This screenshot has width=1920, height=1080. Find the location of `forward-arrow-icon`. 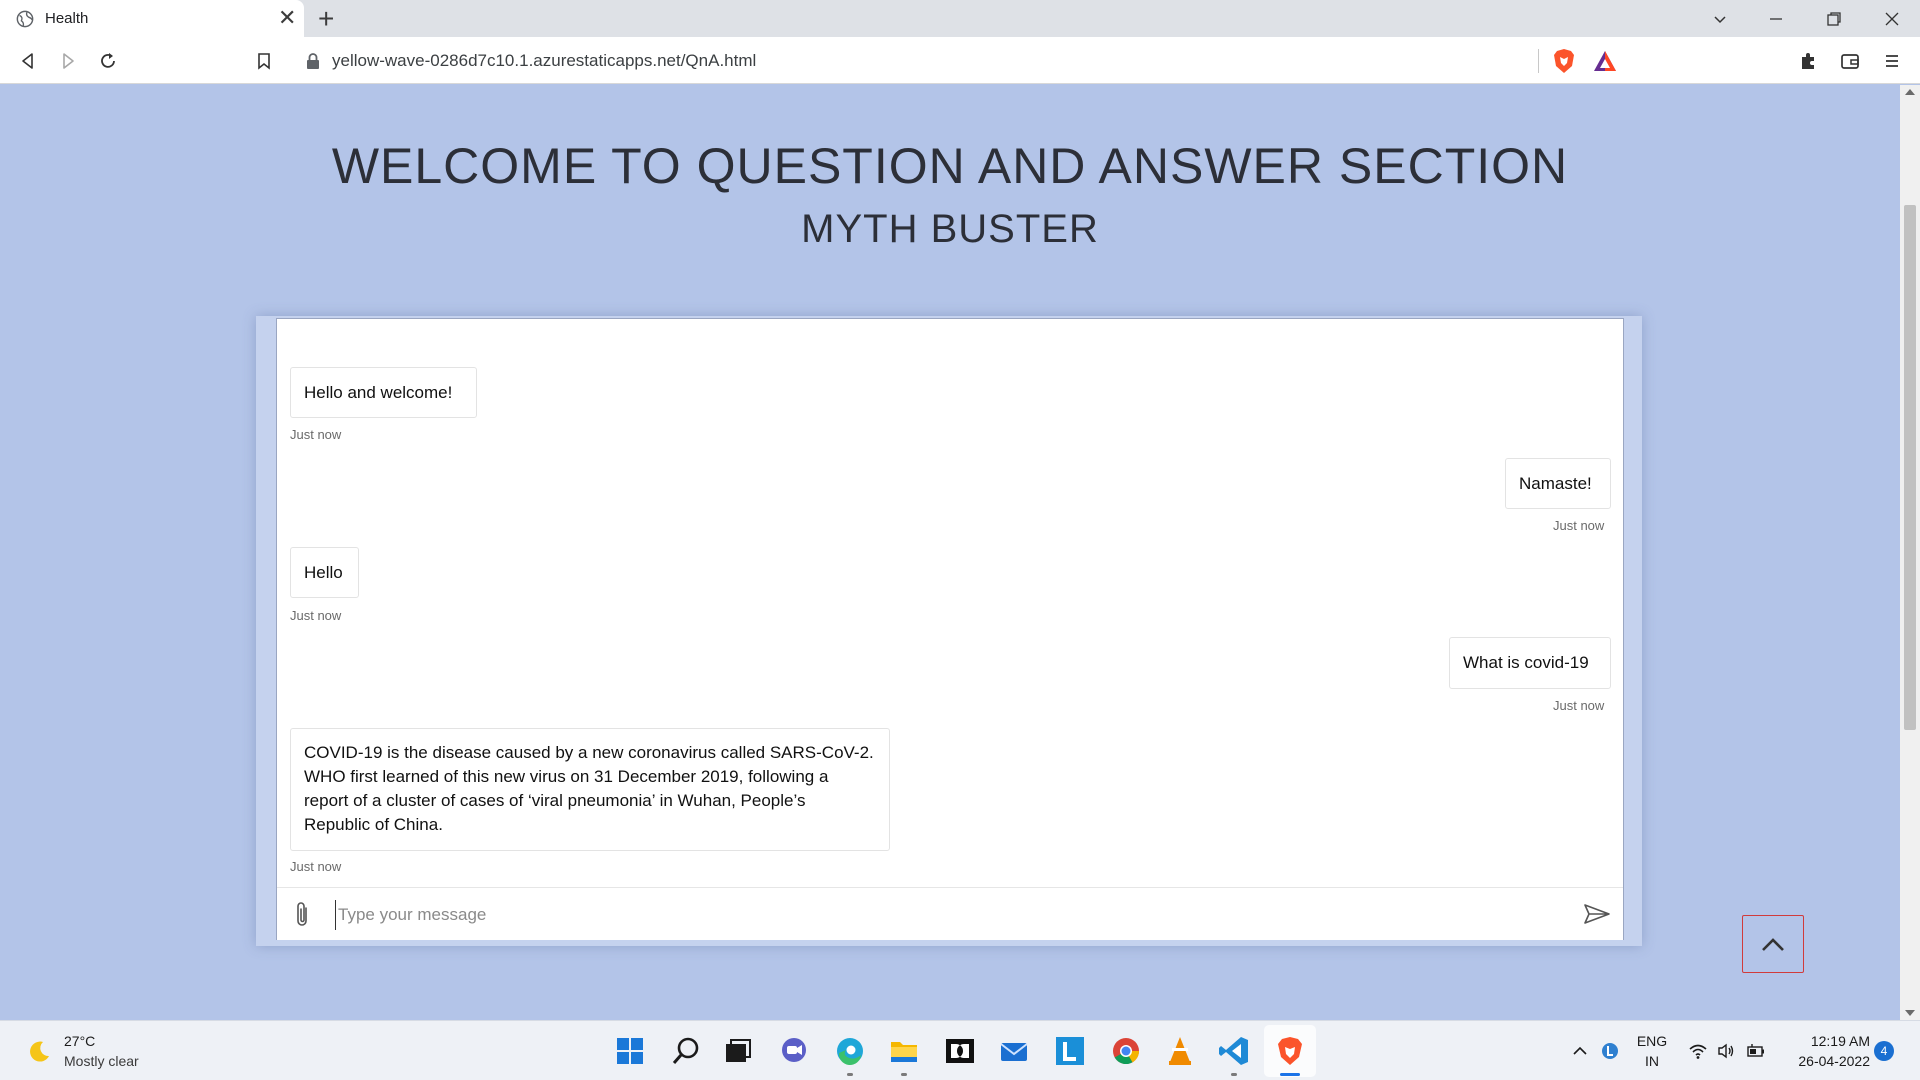

forward-arrow-icon is located at coordinates (68, 61).